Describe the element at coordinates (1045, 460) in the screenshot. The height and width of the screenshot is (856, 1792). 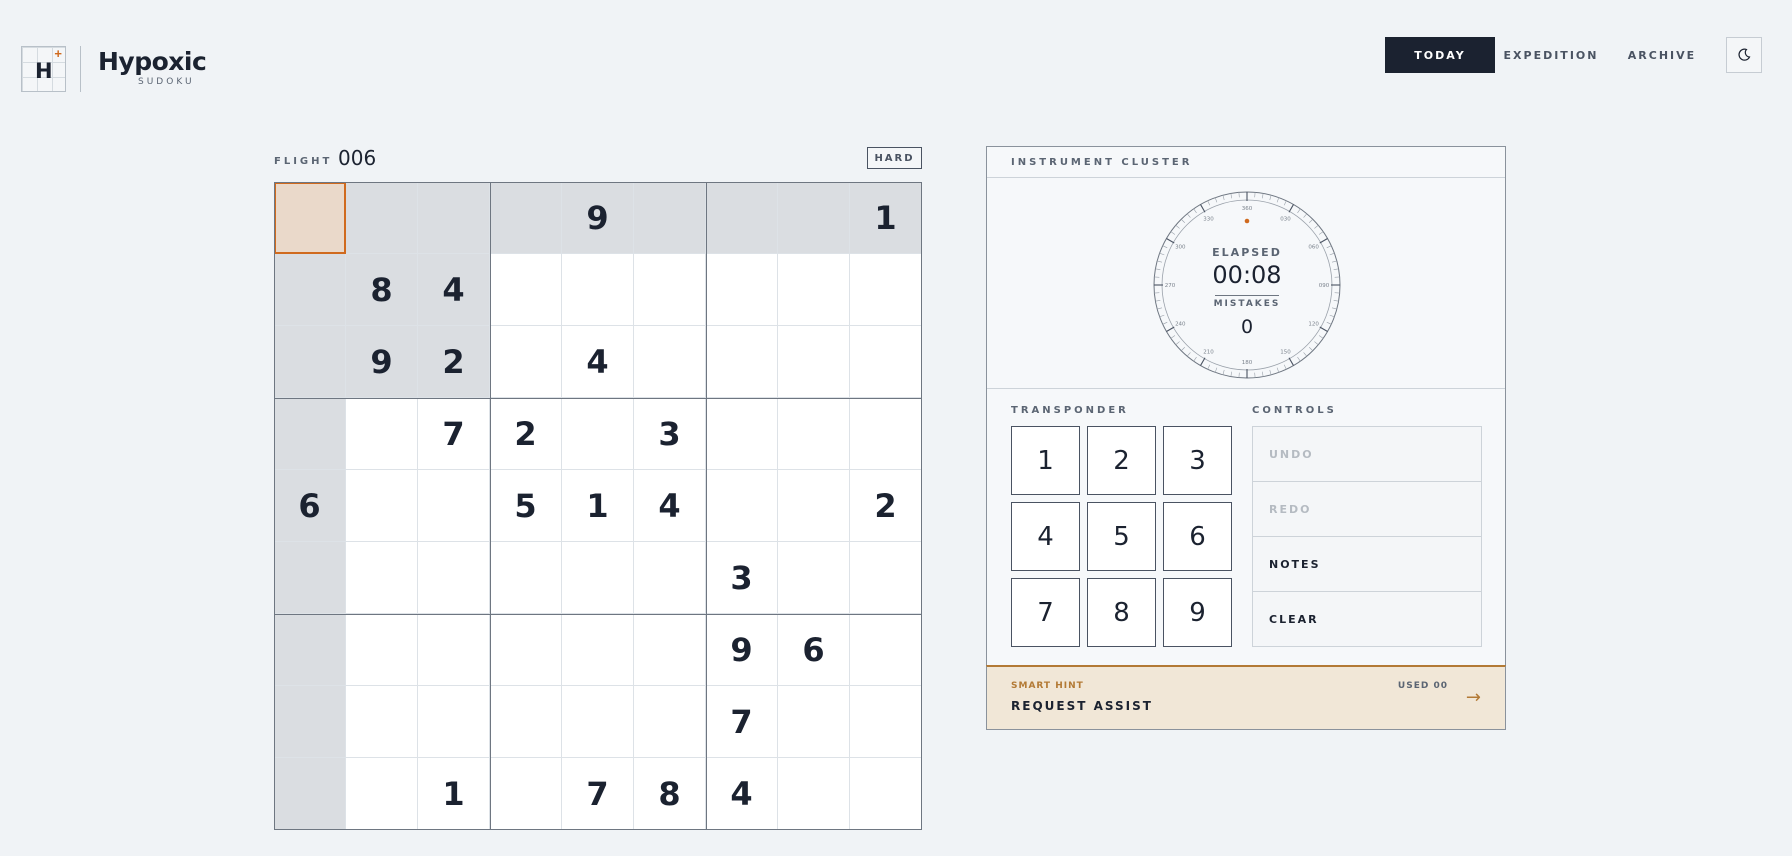
I see `keypad-key-1: 1` at that location.